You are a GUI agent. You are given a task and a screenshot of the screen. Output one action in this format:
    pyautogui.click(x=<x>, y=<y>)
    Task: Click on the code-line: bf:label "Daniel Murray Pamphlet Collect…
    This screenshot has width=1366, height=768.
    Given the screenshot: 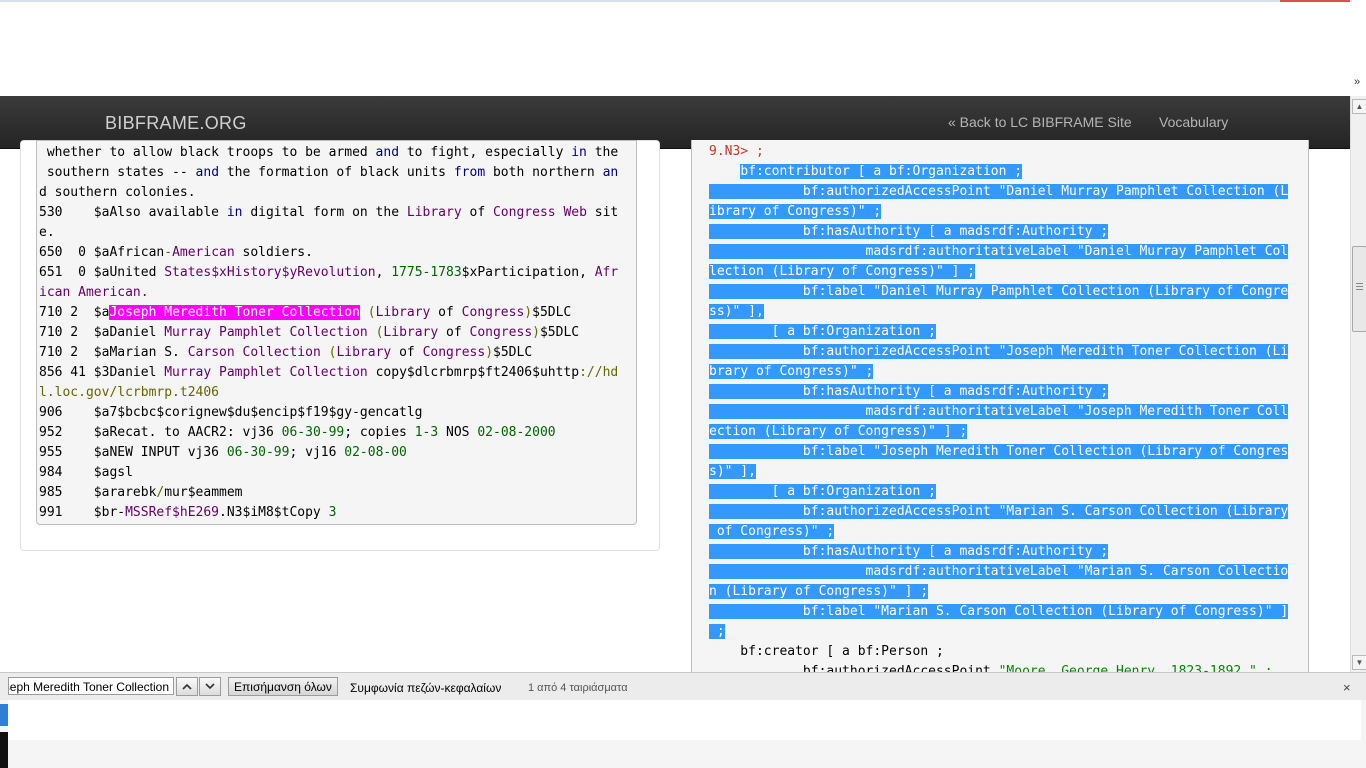 What is the action you would take?
    pyautogui.click(x=1005, y=292)
    